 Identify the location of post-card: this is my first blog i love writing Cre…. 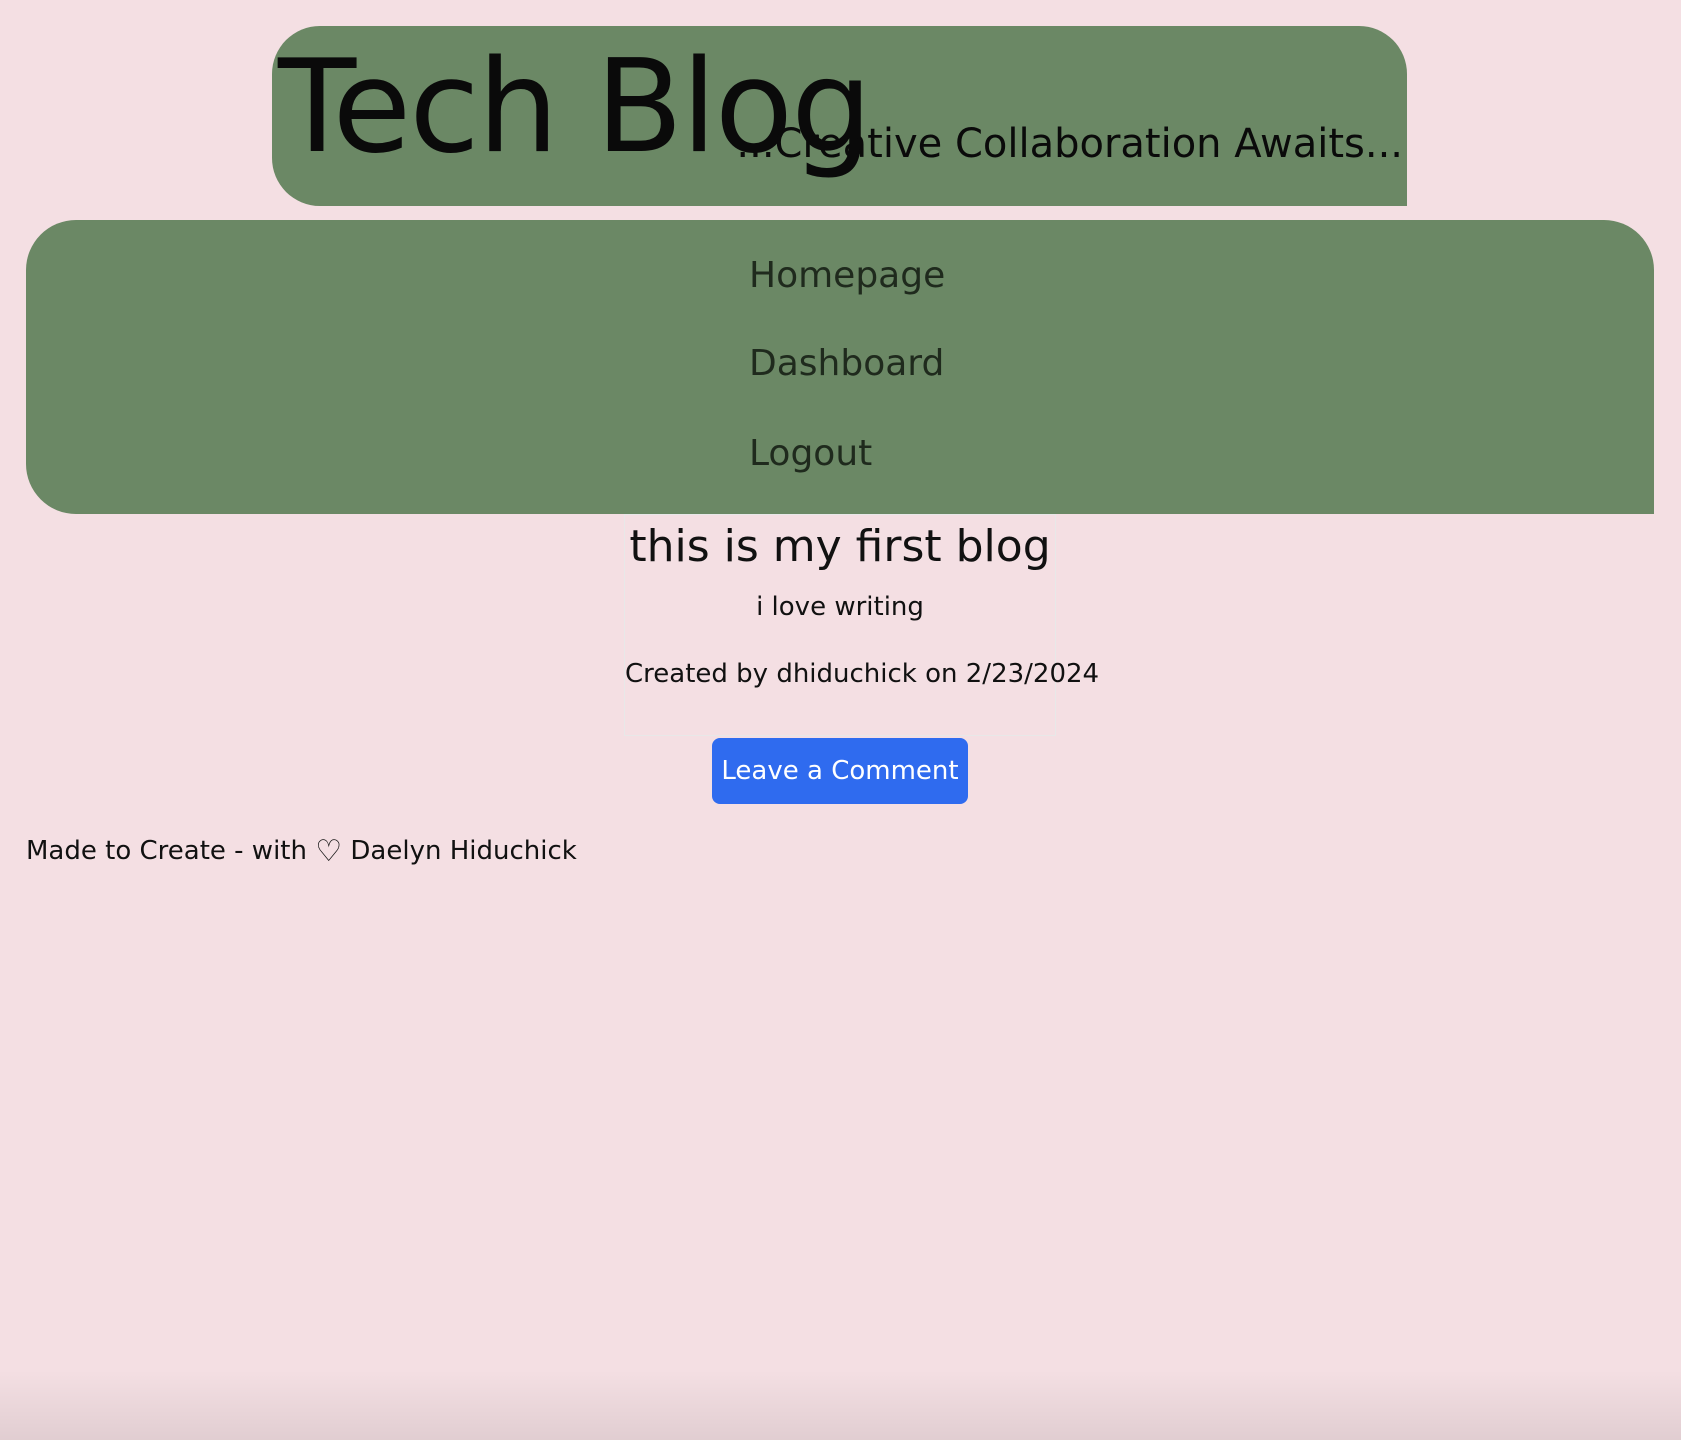
(862, 625).